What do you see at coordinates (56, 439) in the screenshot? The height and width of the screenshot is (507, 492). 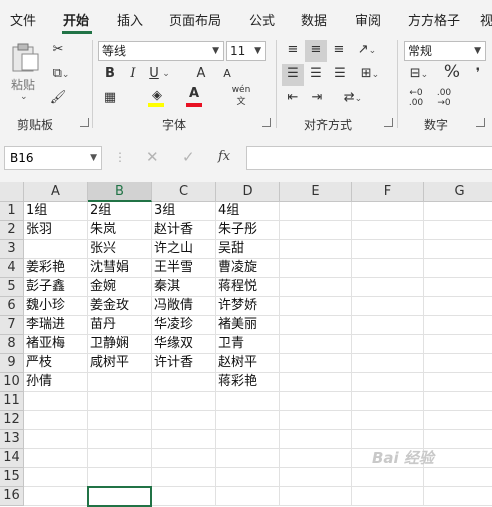 I see `cell-A13` at bounding box center [56, 439].